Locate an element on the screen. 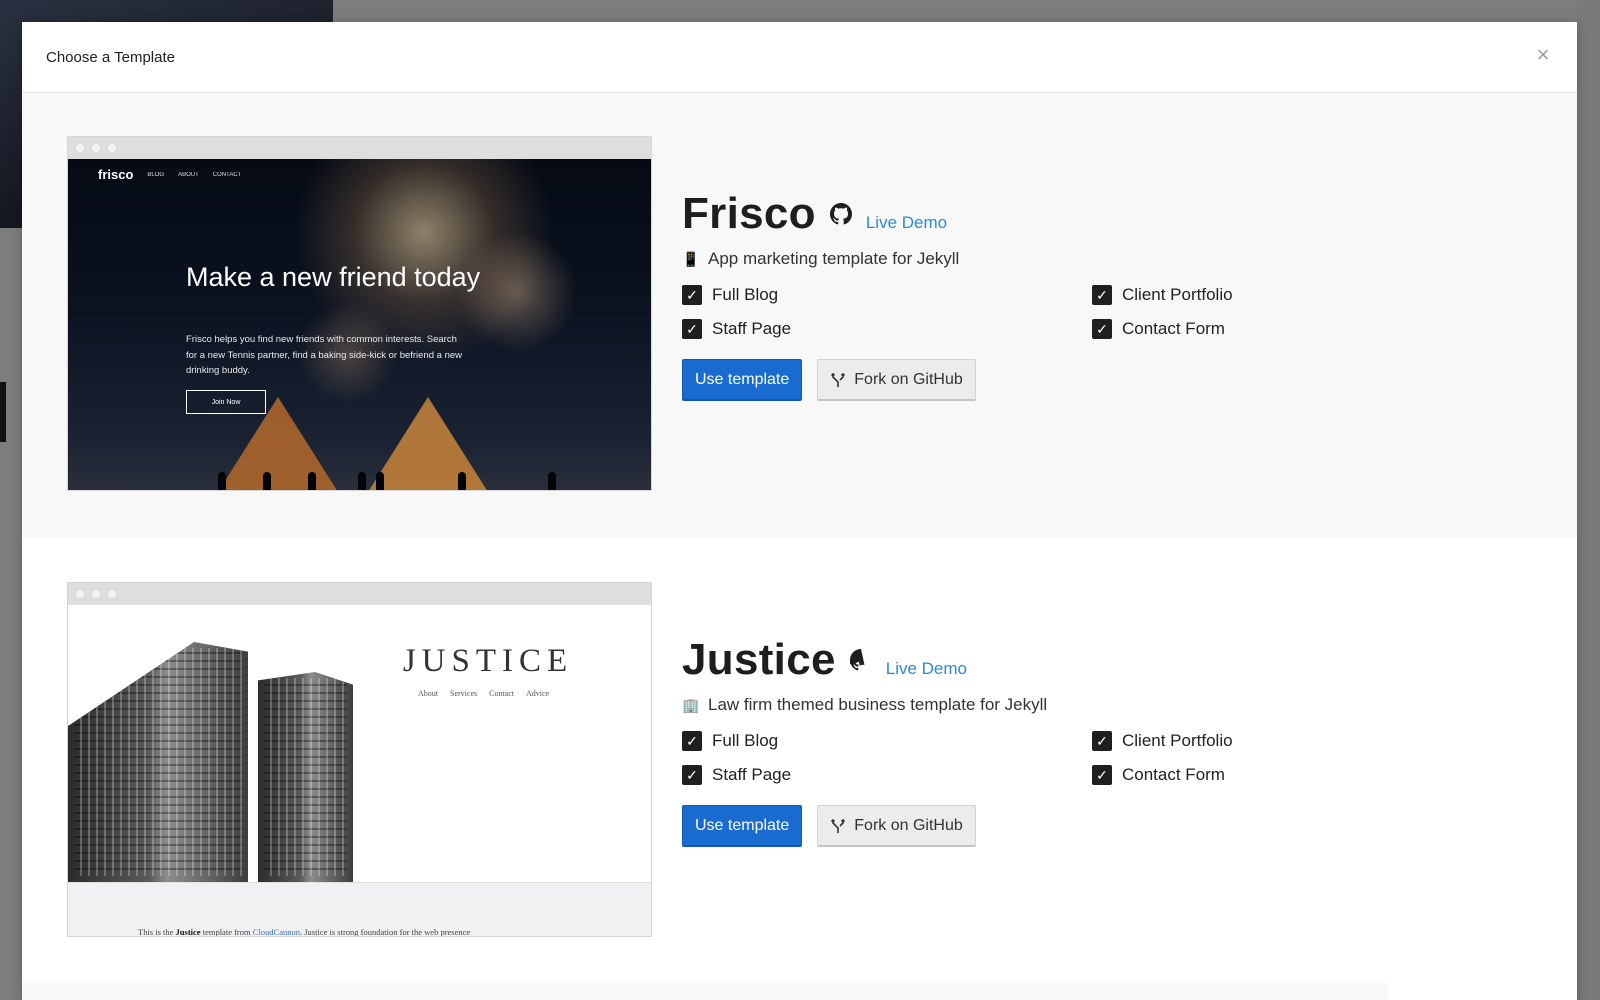 The width and height of the screenshot is (1600, 1000). frisco-preview-nav: frisco BLOG ABOUT CONTACT is located at coordinates (169, 174).